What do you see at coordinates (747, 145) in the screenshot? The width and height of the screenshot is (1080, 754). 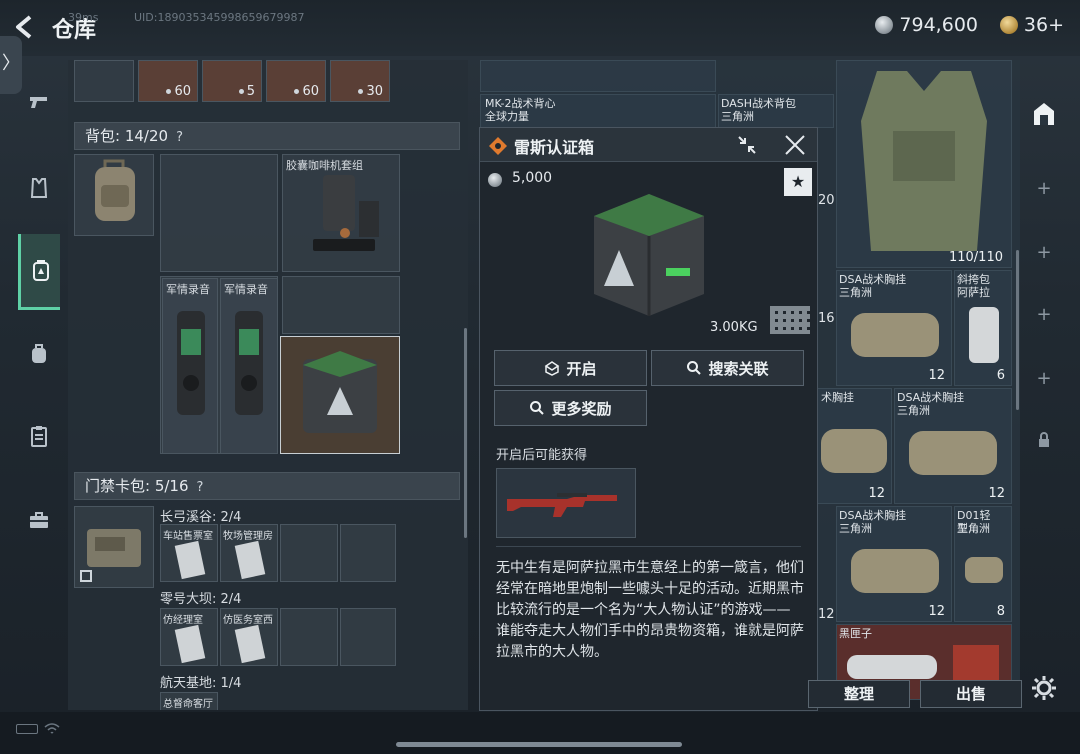 I see `collapse-icon` at bounding box center [747, 145].